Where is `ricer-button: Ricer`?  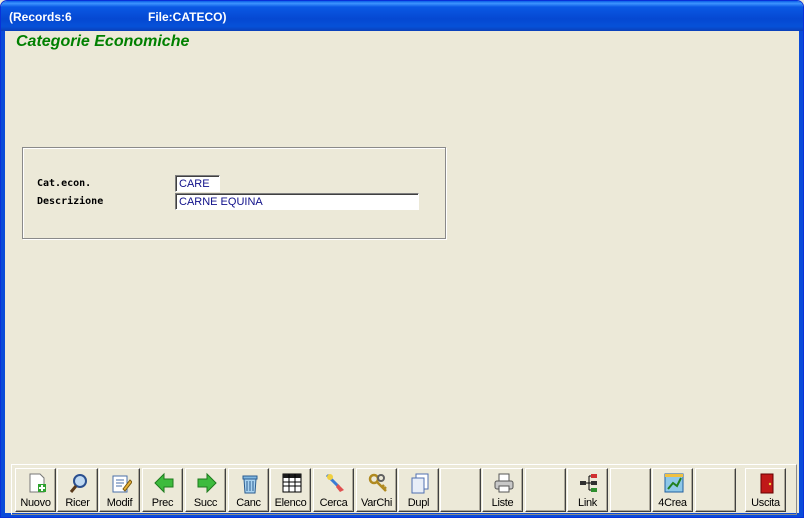 ricer-button: Ricer is located at coordinates (77, 490).